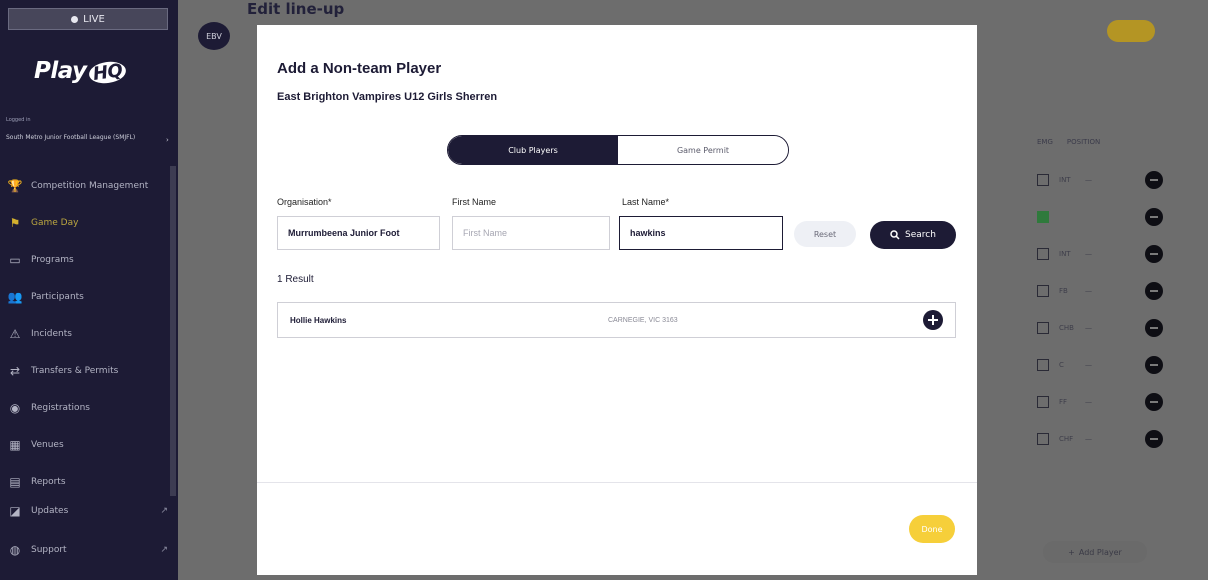  Describe the element at coordinates (88, 223) in the screenshot. I see `sidebar-item-game-day: ⚑ Game Day` at that location.